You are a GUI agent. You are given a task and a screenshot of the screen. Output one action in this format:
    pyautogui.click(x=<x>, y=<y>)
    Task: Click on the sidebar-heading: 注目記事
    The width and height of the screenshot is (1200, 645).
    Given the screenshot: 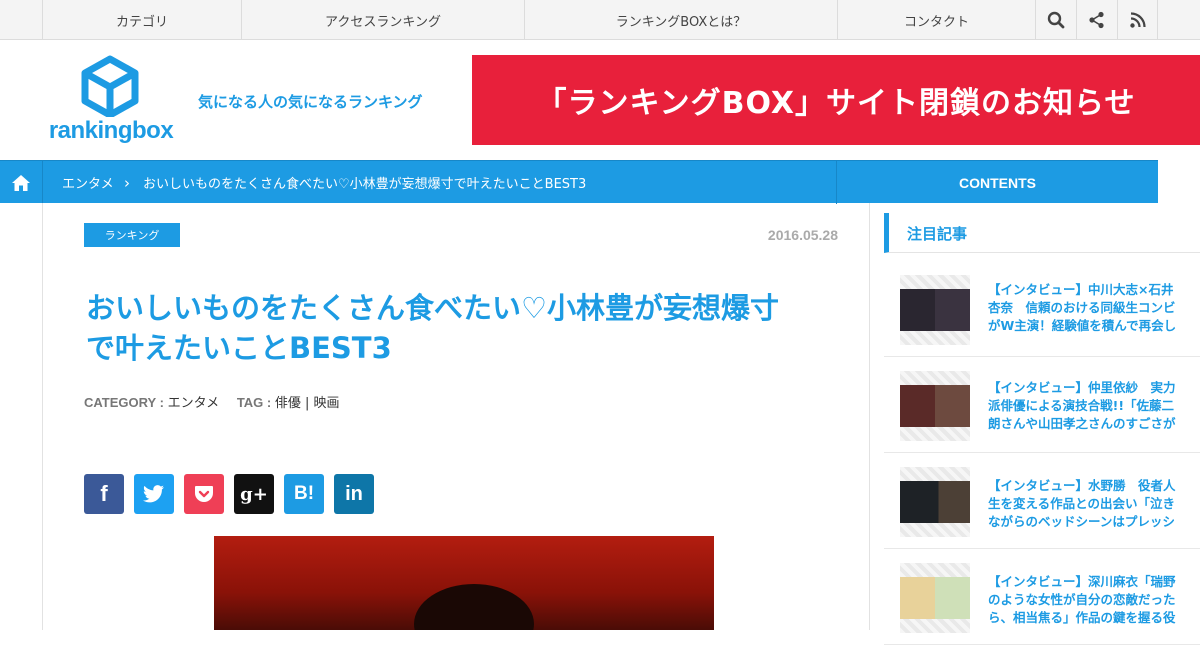 What is the action you would take?
    pyautogui.click(x=1042, y=233)
    